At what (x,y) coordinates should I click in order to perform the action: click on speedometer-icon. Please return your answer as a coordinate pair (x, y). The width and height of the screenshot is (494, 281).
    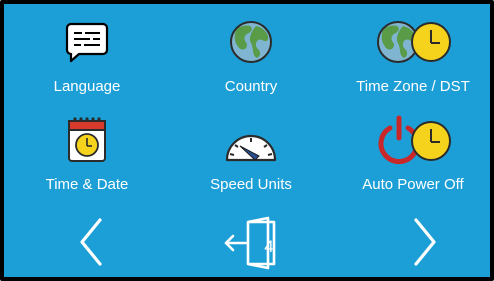
    Looking at the image, I should click on (251, 148).